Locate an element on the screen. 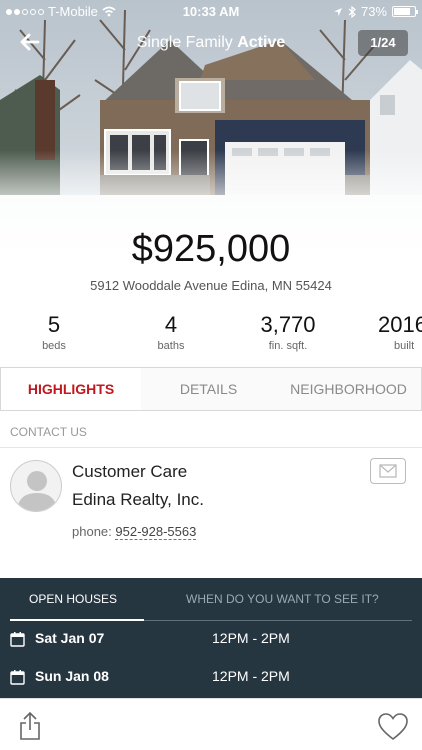 The image size is (422, 750). open-house-date: Sat Jan 07 is located at coordinates (70, 638).